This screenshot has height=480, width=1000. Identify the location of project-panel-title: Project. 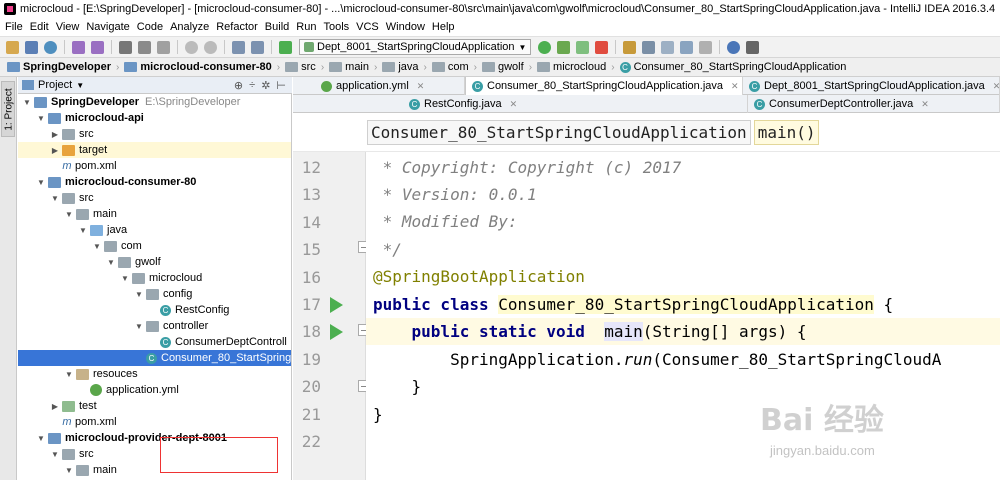
(55, 85).